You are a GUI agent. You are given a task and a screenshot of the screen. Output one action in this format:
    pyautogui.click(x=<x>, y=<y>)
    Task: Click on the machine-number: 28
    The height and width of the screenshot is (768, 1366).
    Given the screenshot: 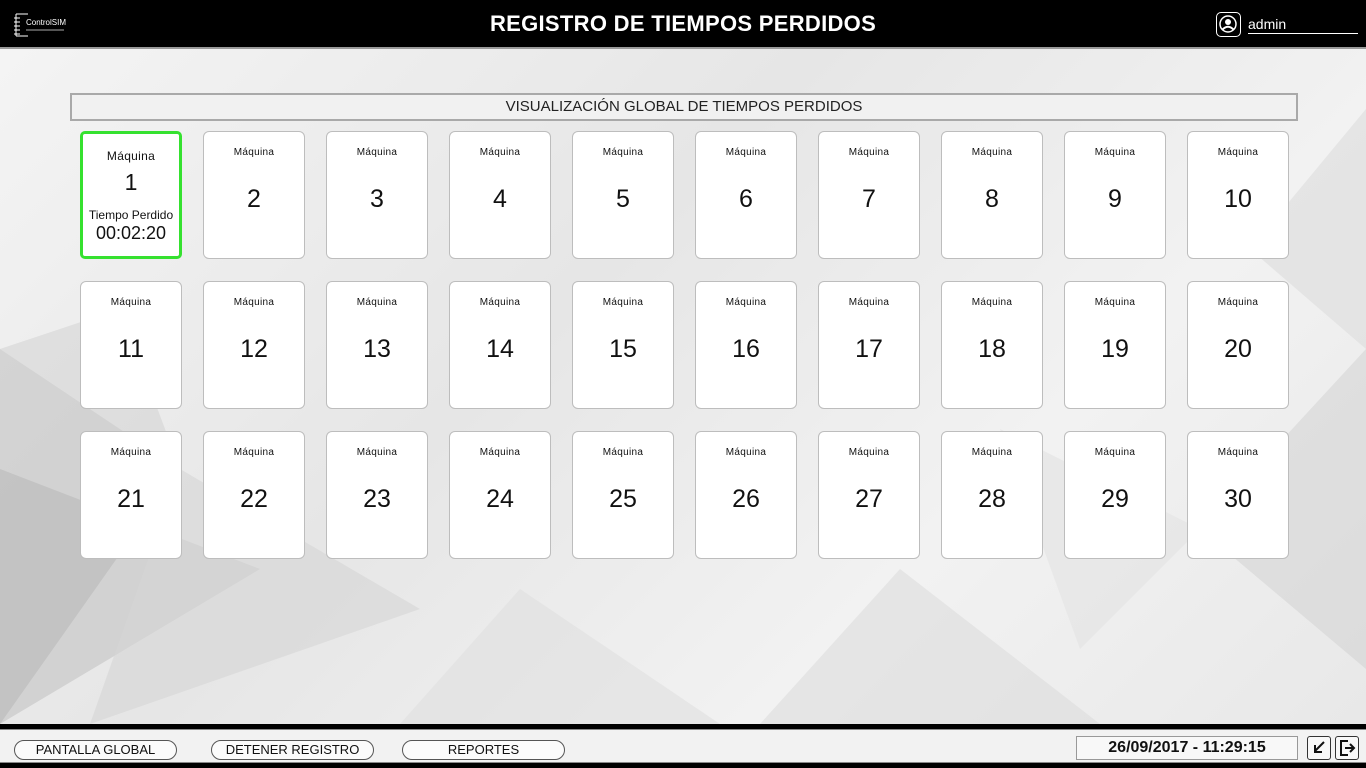 What is the action you would take?
    pyautogui.click(x=992, y=499)
    